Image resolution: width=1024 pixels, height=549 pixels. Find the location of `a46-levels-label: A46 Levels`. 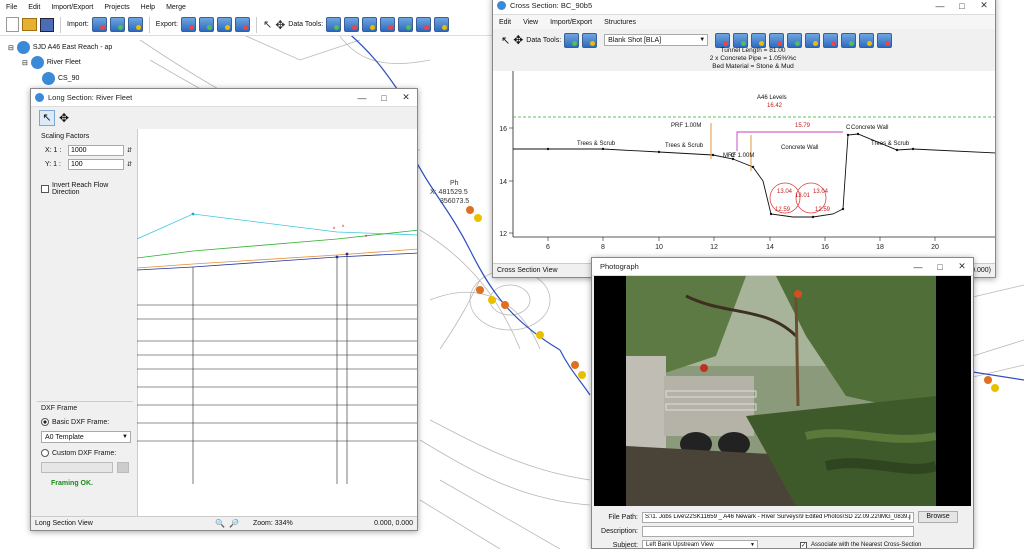

a46-levels-label: A46 Levels is located at coordinates (772, 98).